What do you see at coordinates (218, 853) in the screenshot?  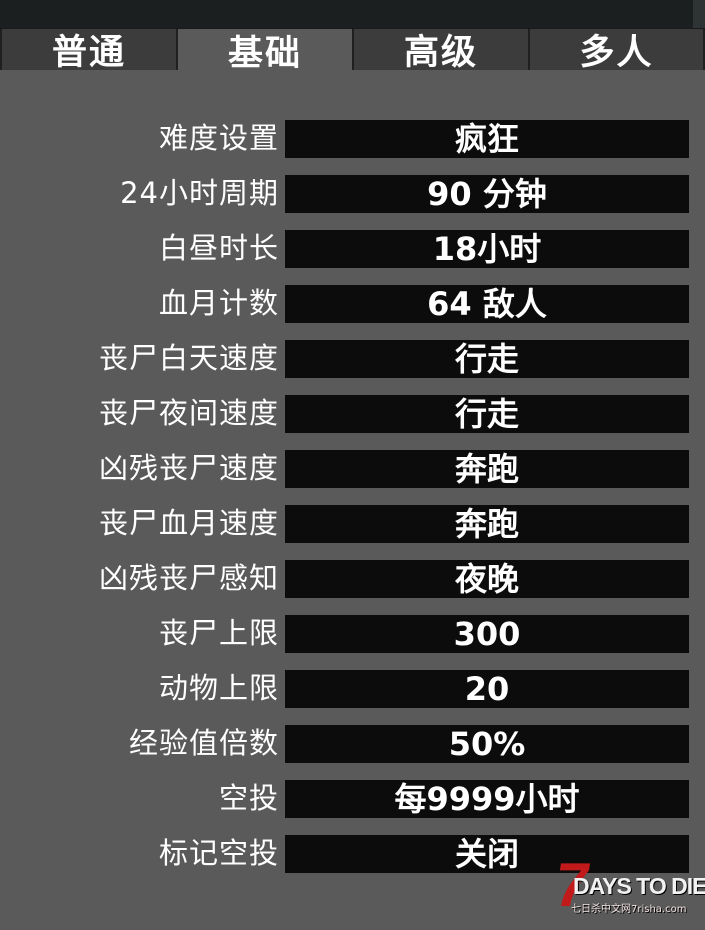 I see `setting-label: 标记空投` at bounding box center [218, 853].